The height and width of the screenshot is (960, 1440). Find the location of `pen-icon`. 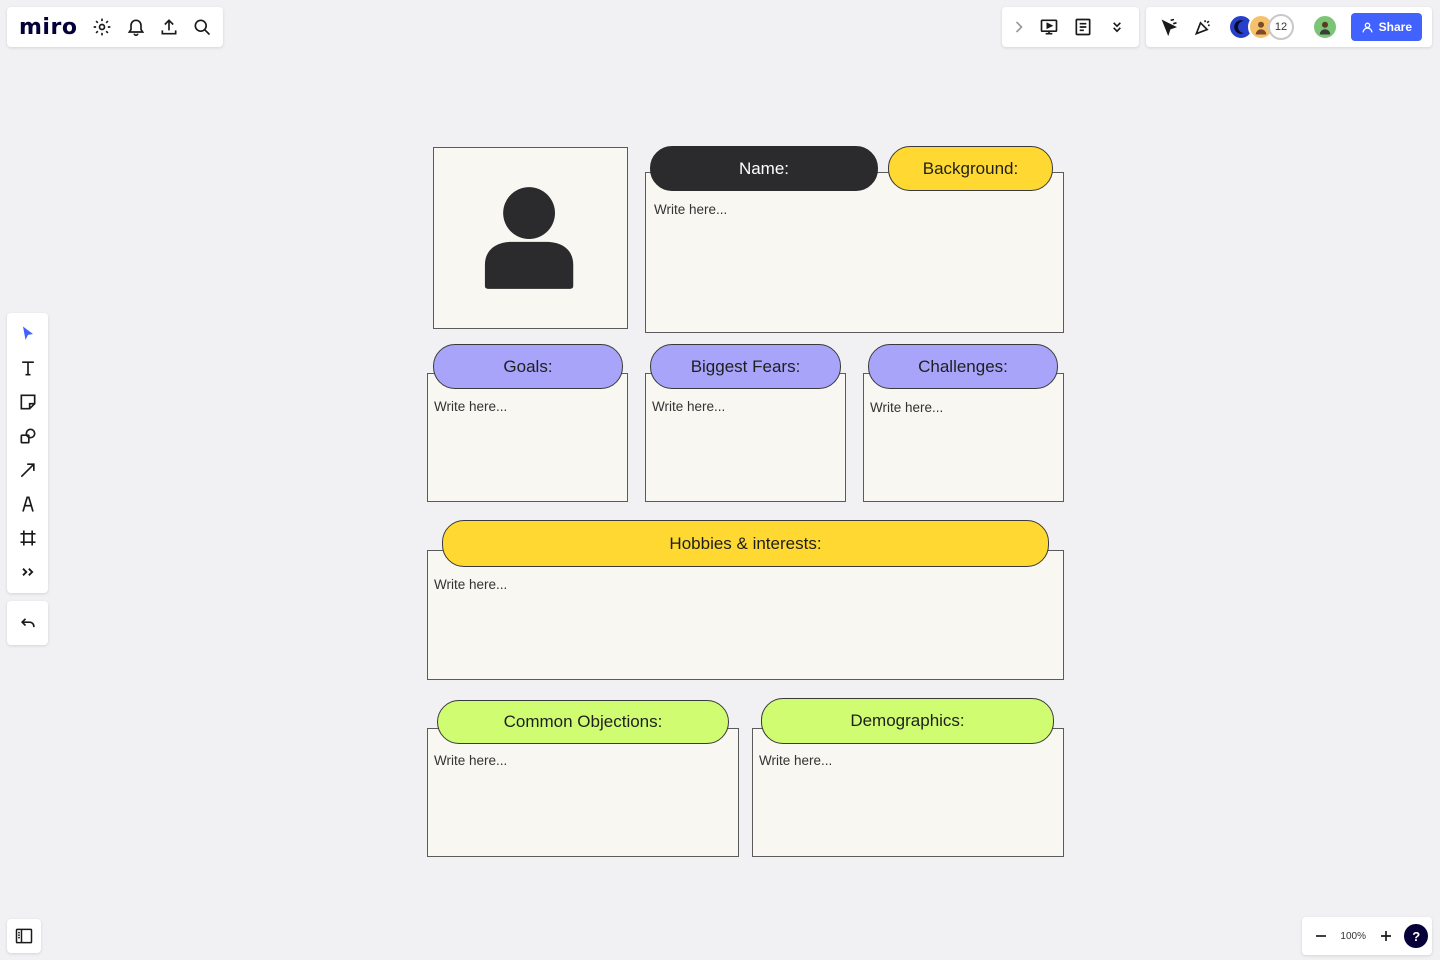

pen-icon is located at coordinates (28, 504).